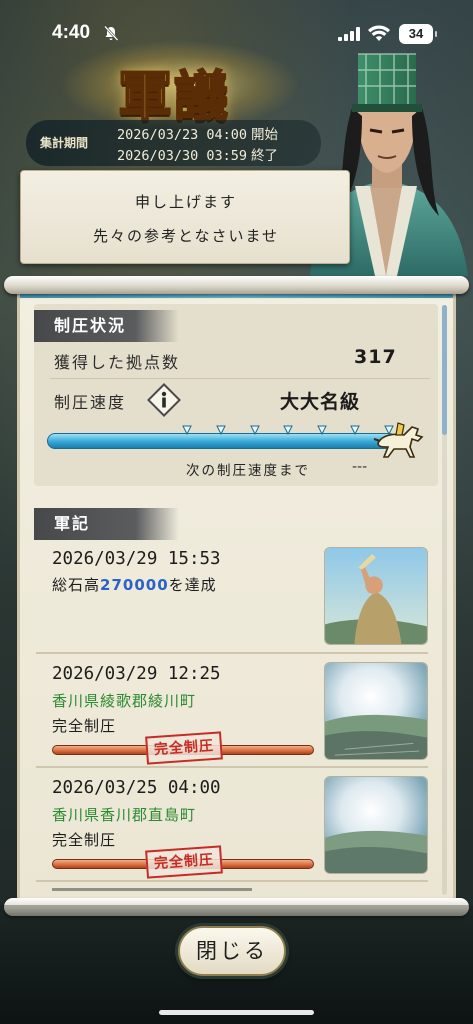 This screenshot has height=1024, width=473. What do you see at coordinates (106, 326) in the screenshot?
I see `section-title-conquest: 制圧状況` at bounding box center [106, 326].